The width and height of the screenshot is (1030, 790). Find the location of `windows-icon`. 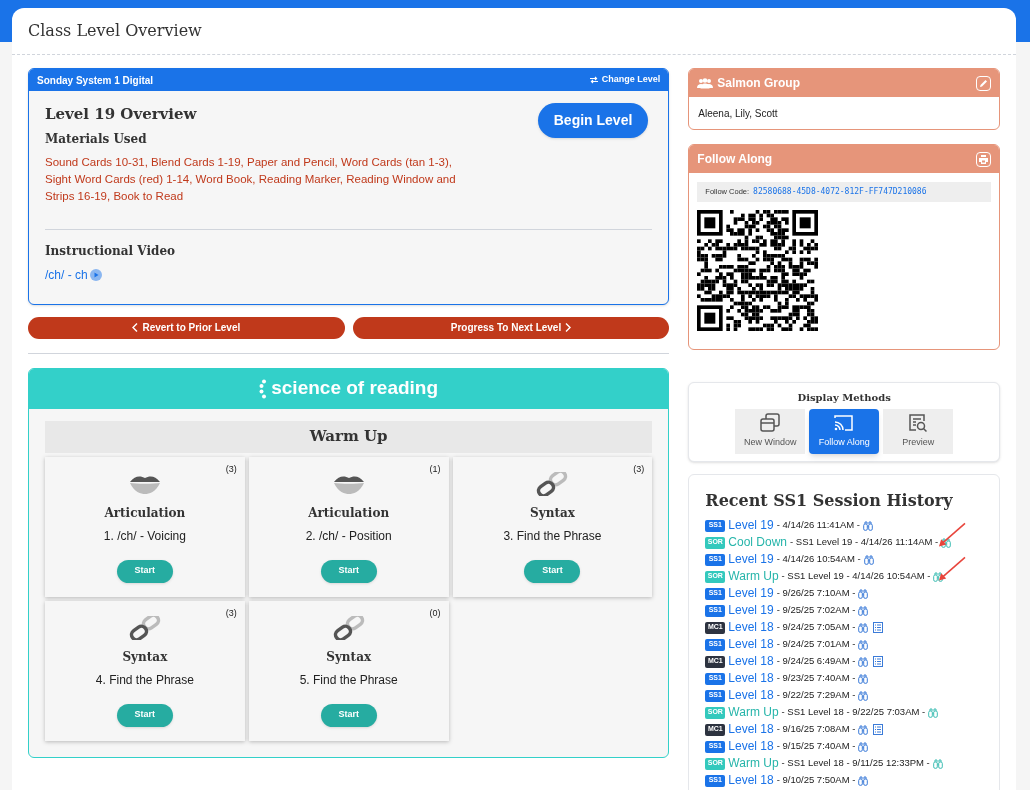

windows-icon is located at coordinates (770, 423).